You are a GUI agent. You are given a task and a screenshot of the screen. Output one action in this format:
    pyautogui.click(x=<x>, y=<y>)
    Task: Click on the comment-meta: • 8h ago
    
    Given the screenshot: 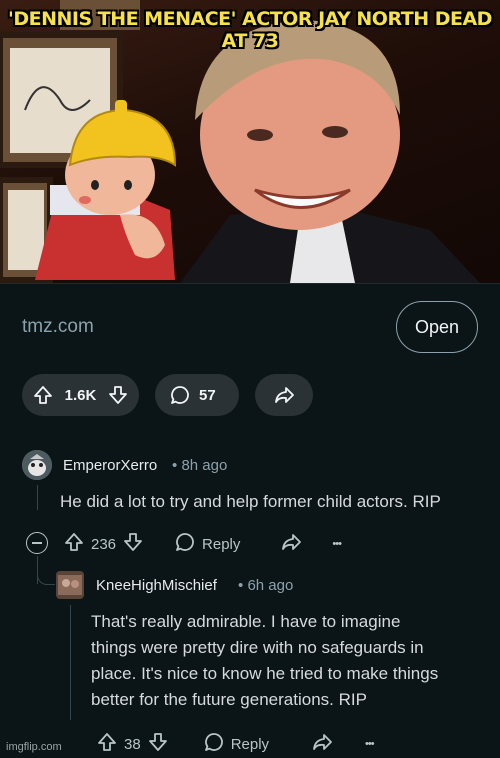 What is the action you would take?
    pyautogui.click(x=199, y=465)
    